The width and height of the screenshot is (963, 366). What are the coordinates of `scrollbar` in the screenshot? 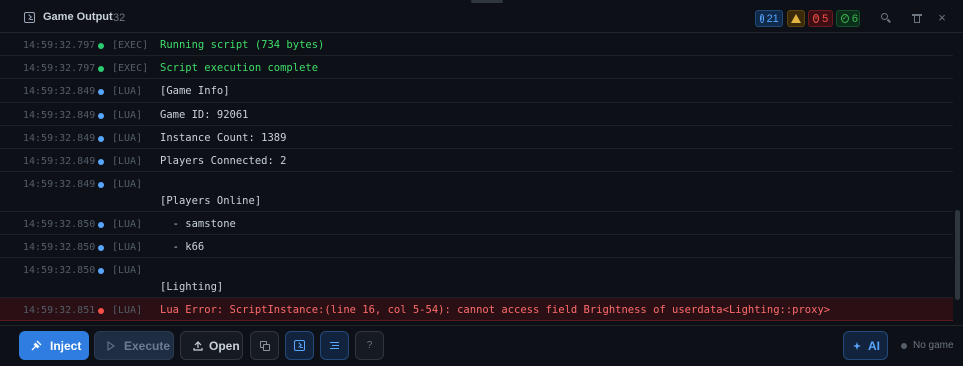 It's located at (957, 255).